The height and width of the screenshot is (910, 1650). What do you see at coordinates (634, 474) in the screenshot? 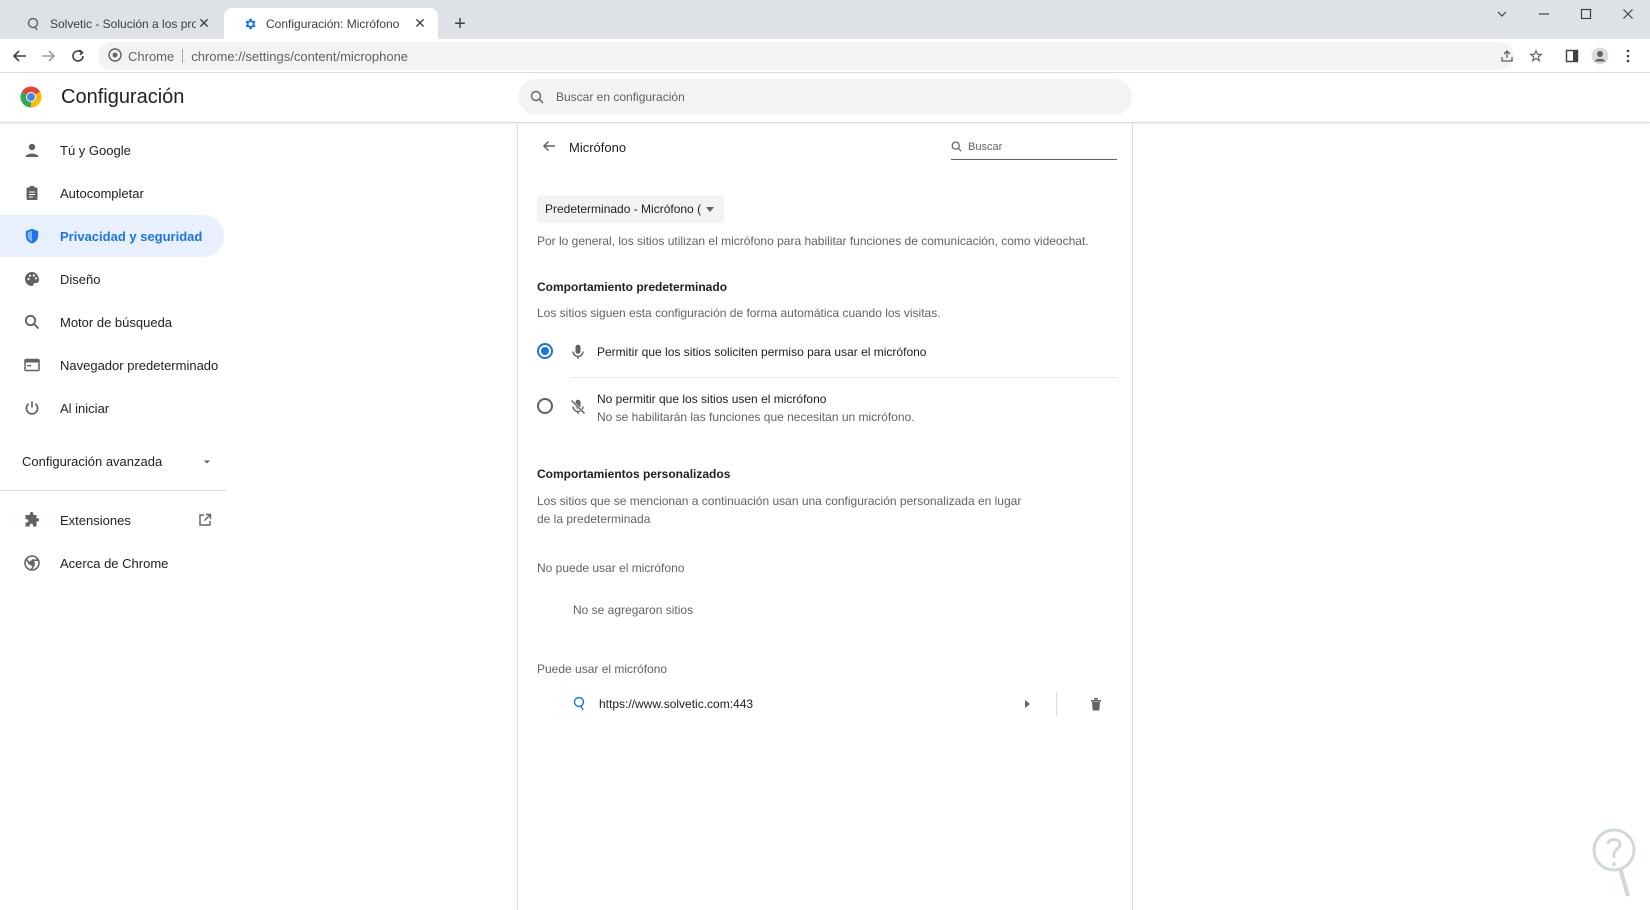
I see `custom-behavior-title: Comportamientos personalizados` at bounding box center [634, 474].